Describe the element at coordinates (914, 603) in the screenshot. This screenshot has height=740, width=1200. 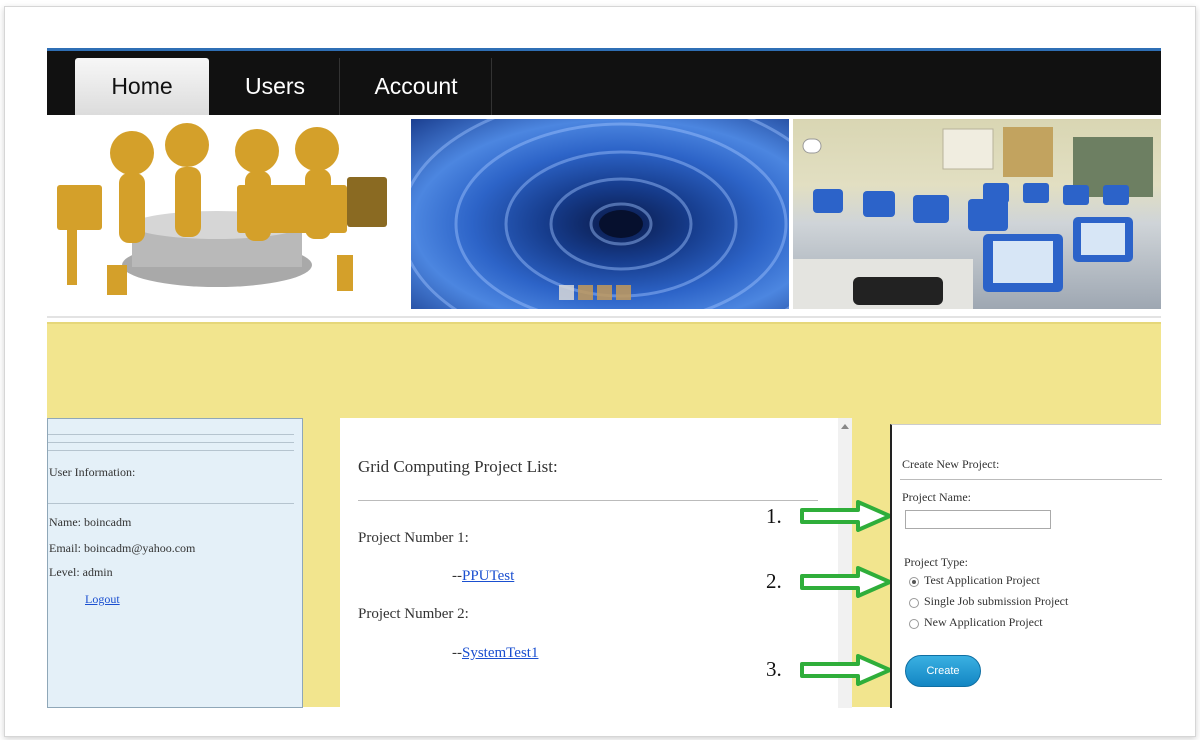
I see `radio-single-job-submission` at that location.